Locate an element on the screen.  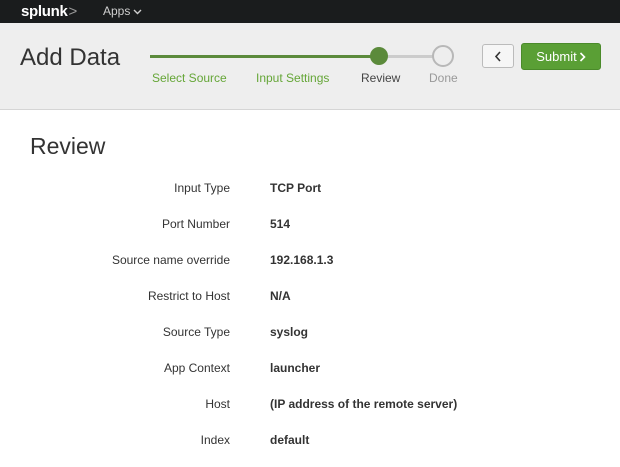
review-row-port-number: Port Number 514 is located at coordinates (310, 227).